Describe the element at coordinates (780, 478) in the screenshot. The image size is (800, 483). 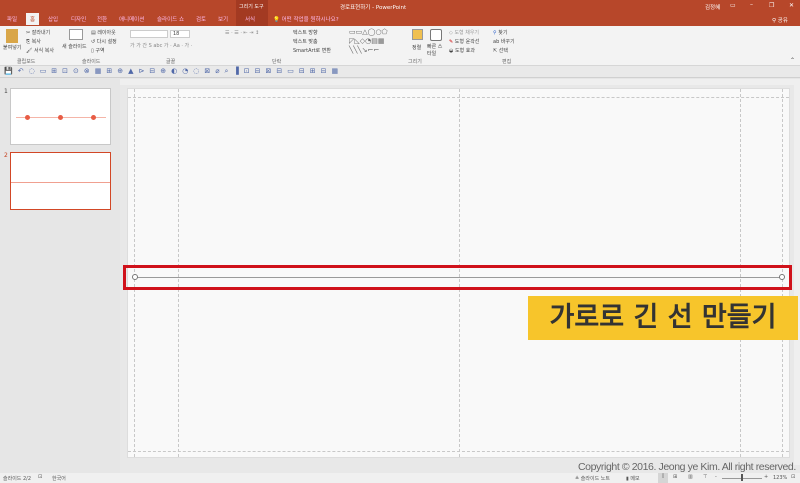
I see `zoom-level: 123%` at that location.